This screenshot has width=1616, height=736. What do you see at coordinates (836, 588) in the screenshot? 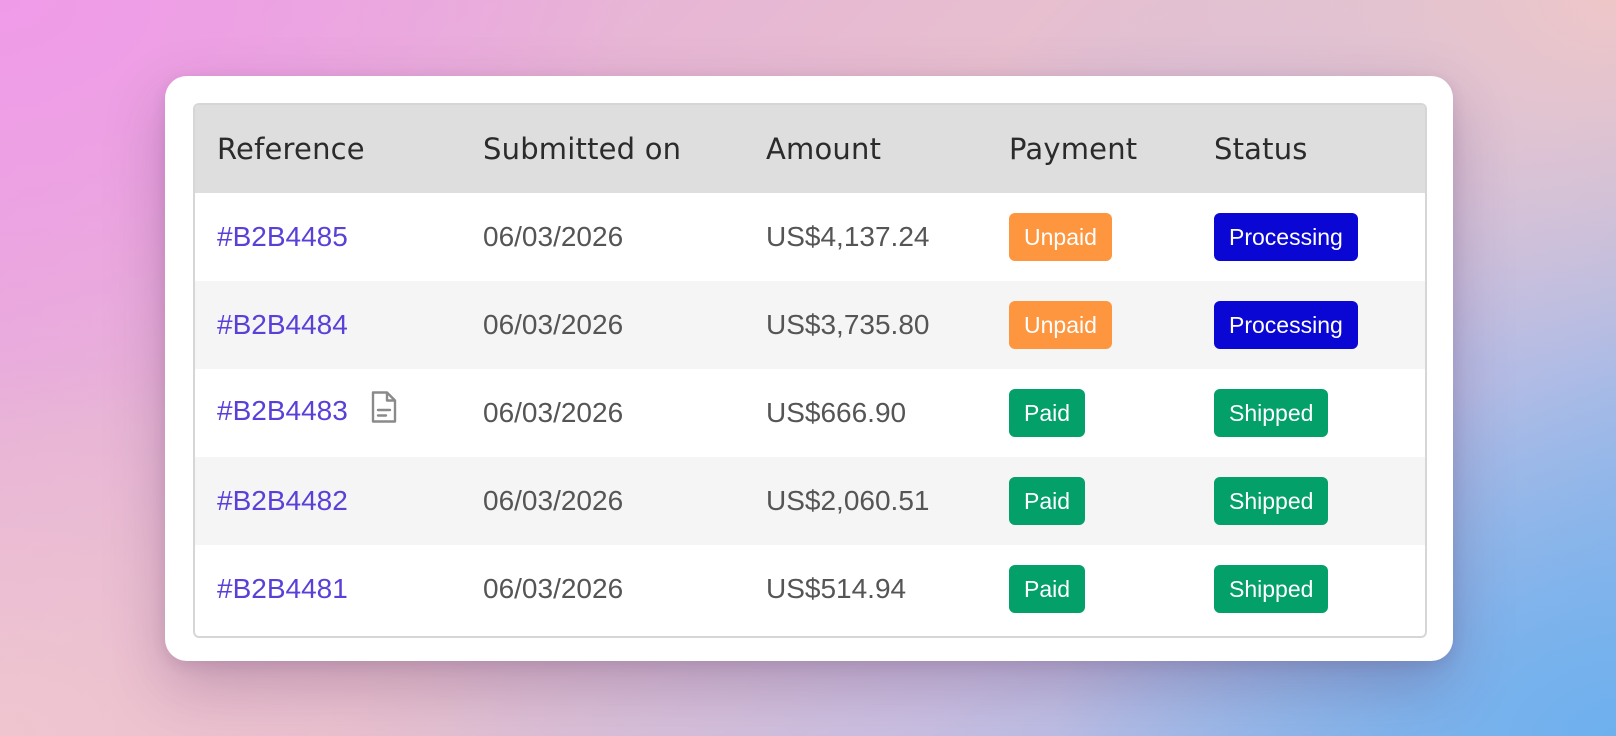
I see `amount-cell: US$514.94` at bounding box center [836, 588].